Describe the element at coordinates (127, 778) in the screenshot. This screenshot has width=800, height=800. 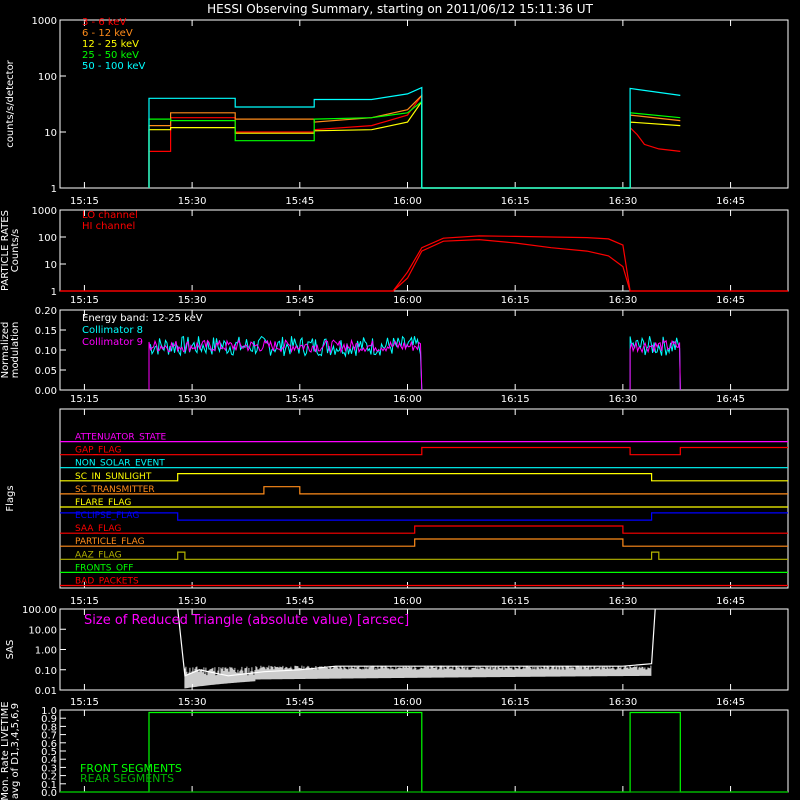
I see `legend-entry: REAR SEGMENTS` at that location.